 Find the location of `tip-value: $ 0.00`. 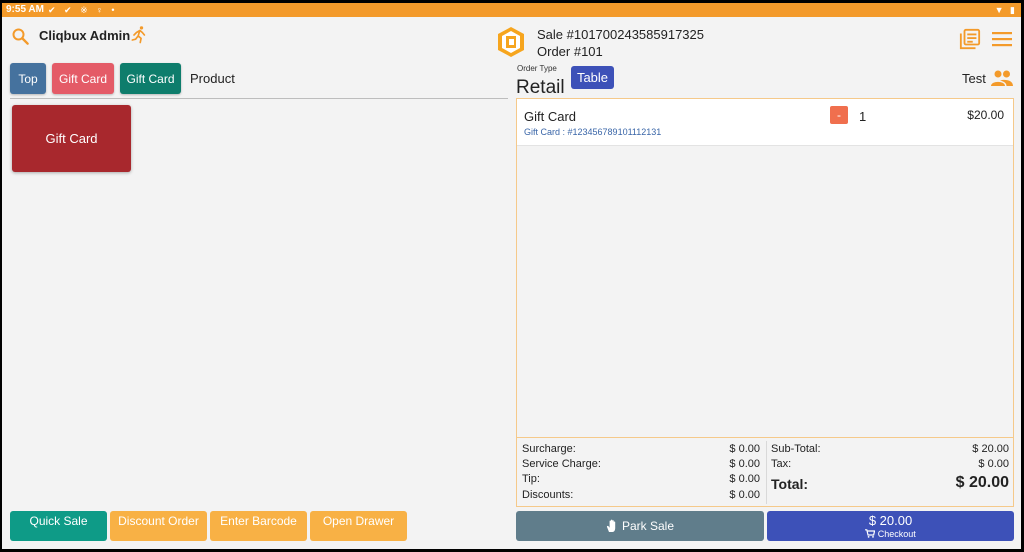

tip-value: $ 0.00 is located at coordinates (744, 479).